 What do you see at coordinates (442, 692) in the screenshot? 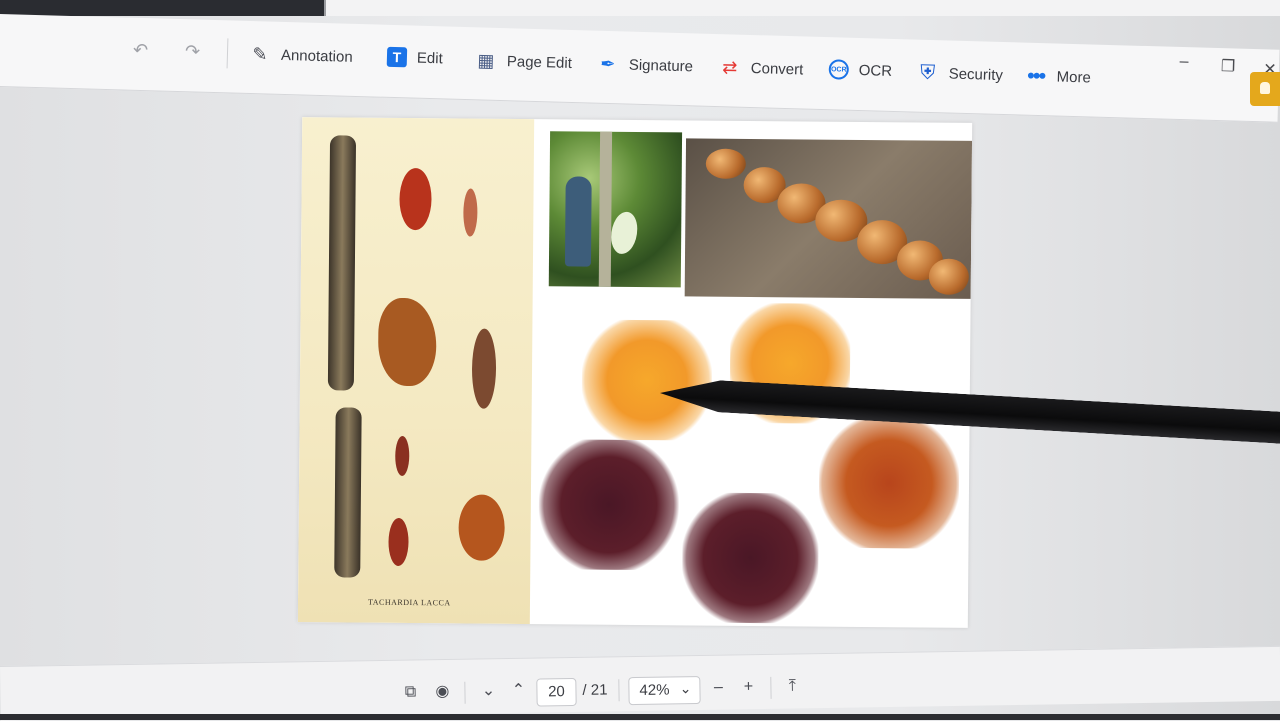
I see `eye-icon: ◉` at bounding box center [442, 692].